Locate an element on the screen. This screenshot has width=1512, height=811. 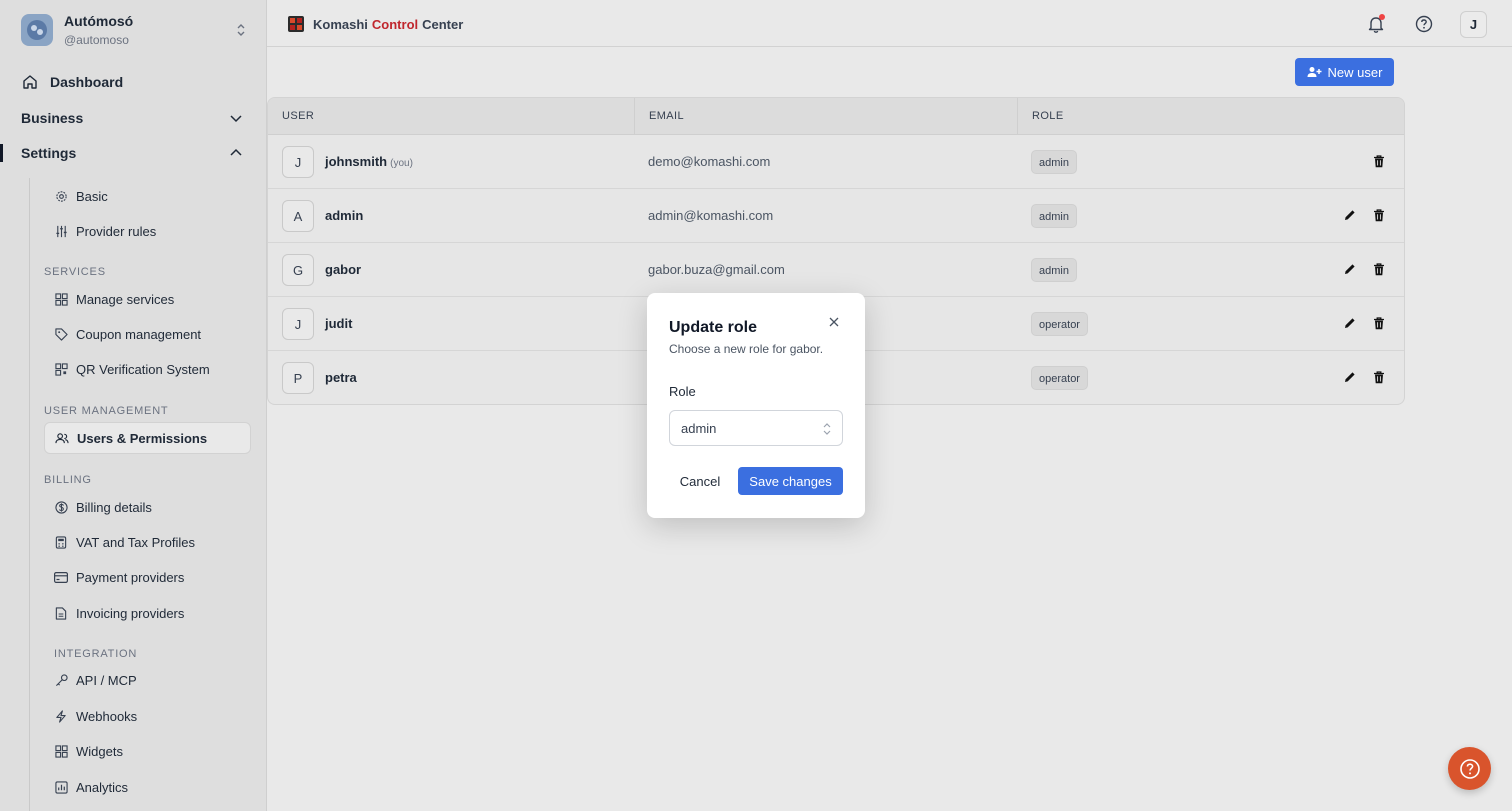
save-changes-button: Save changes is located at coordinates (790, 481).